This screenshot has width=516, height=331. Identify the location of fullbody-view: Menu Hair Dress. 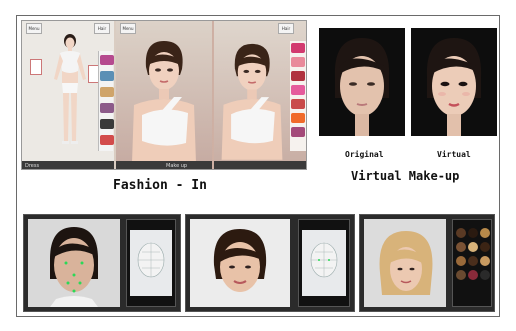
(68, 95).